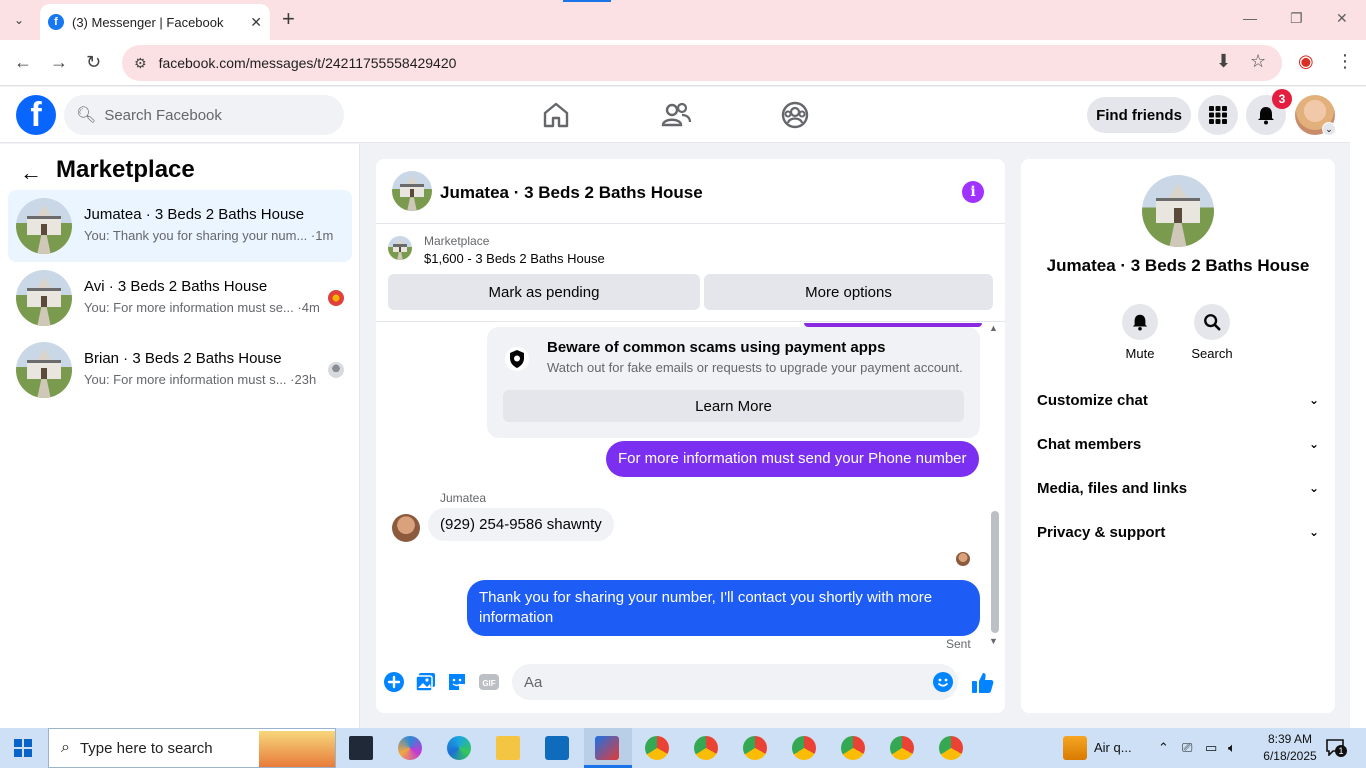 The height and width of the screenshot is (768, 1366). Describe the element at coordinates (410, 748) in the screenshot. I see `copilot-icon` at that location.